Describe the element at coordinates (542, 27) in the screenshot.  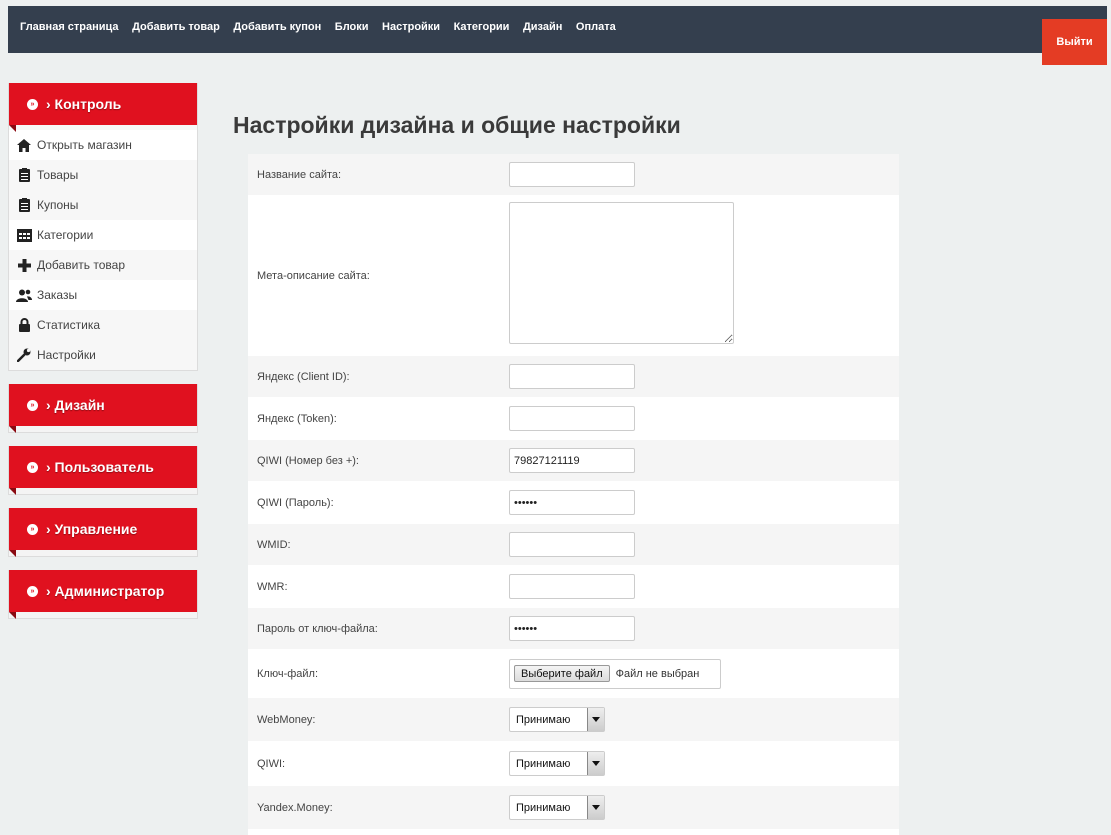
I see `nav-design: Дизайн` at that location.